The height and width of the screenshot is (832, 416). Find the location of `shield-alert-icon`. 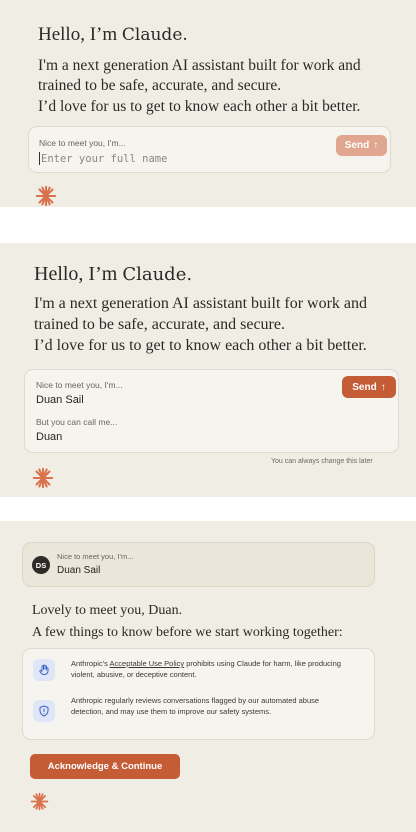

shield-alert-icon is located at coordinates (44, 711).